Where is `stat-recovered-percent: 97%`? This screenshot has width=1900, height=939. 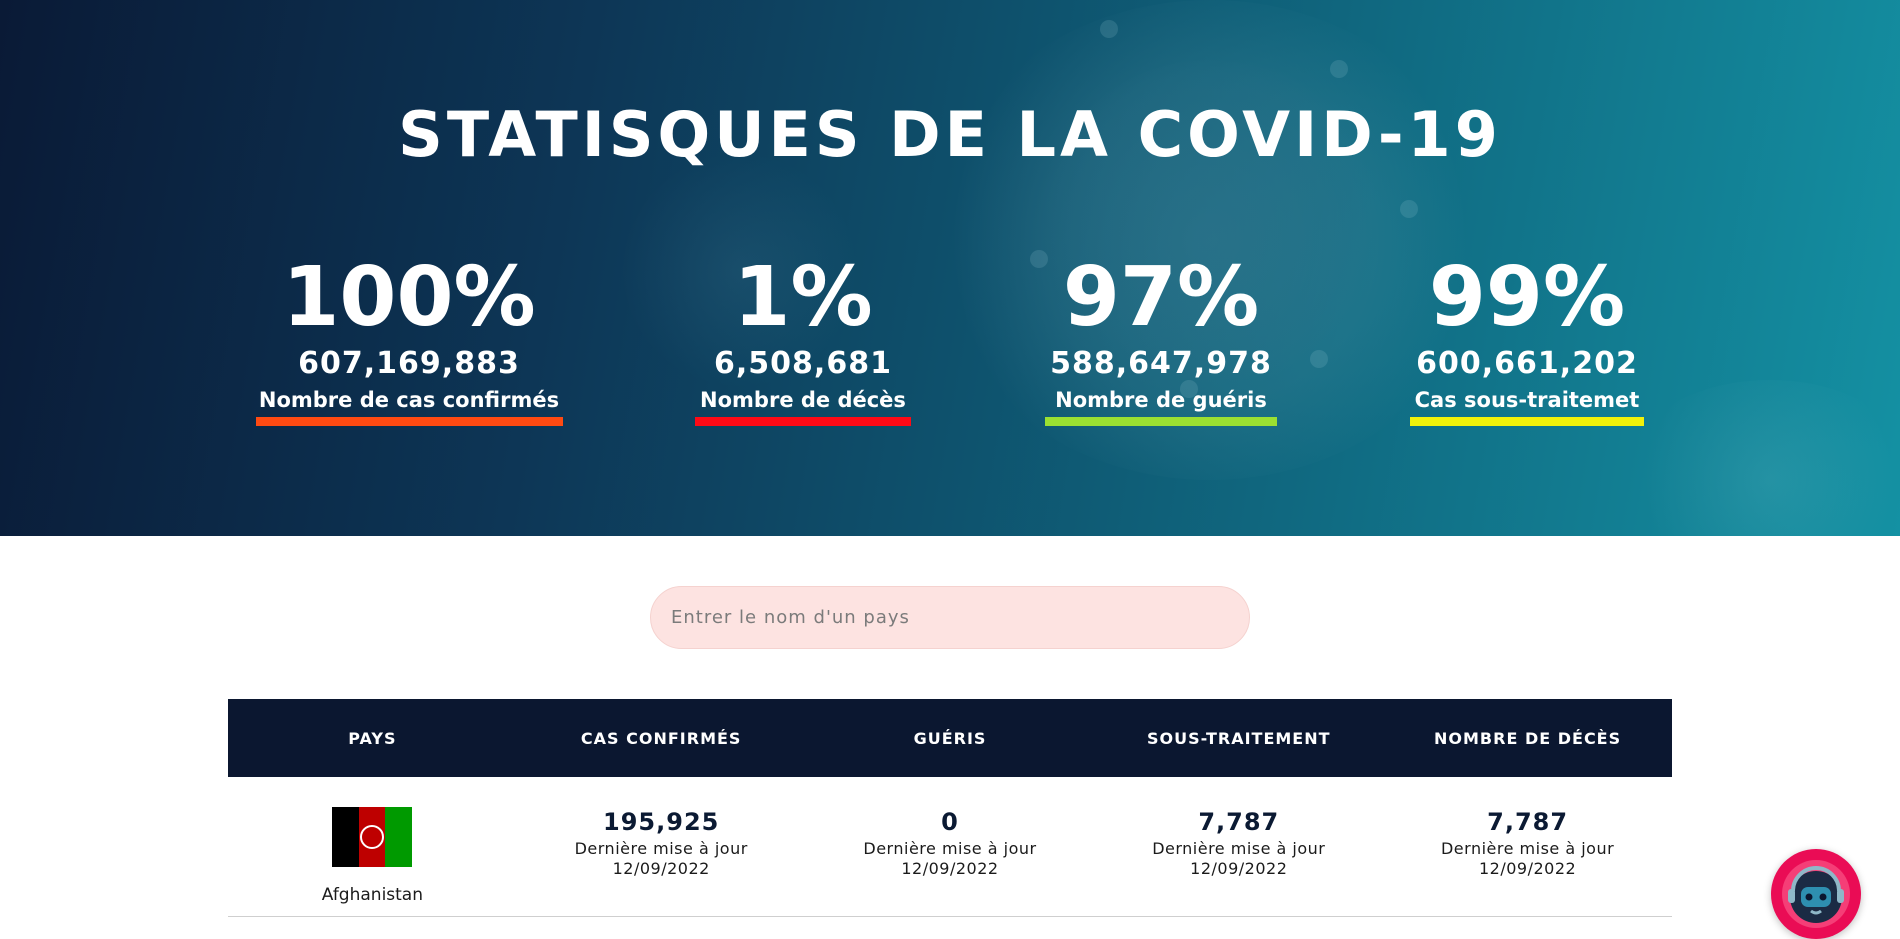
stat-recovered-percent: 97% is located at coordinates (1161, 297).